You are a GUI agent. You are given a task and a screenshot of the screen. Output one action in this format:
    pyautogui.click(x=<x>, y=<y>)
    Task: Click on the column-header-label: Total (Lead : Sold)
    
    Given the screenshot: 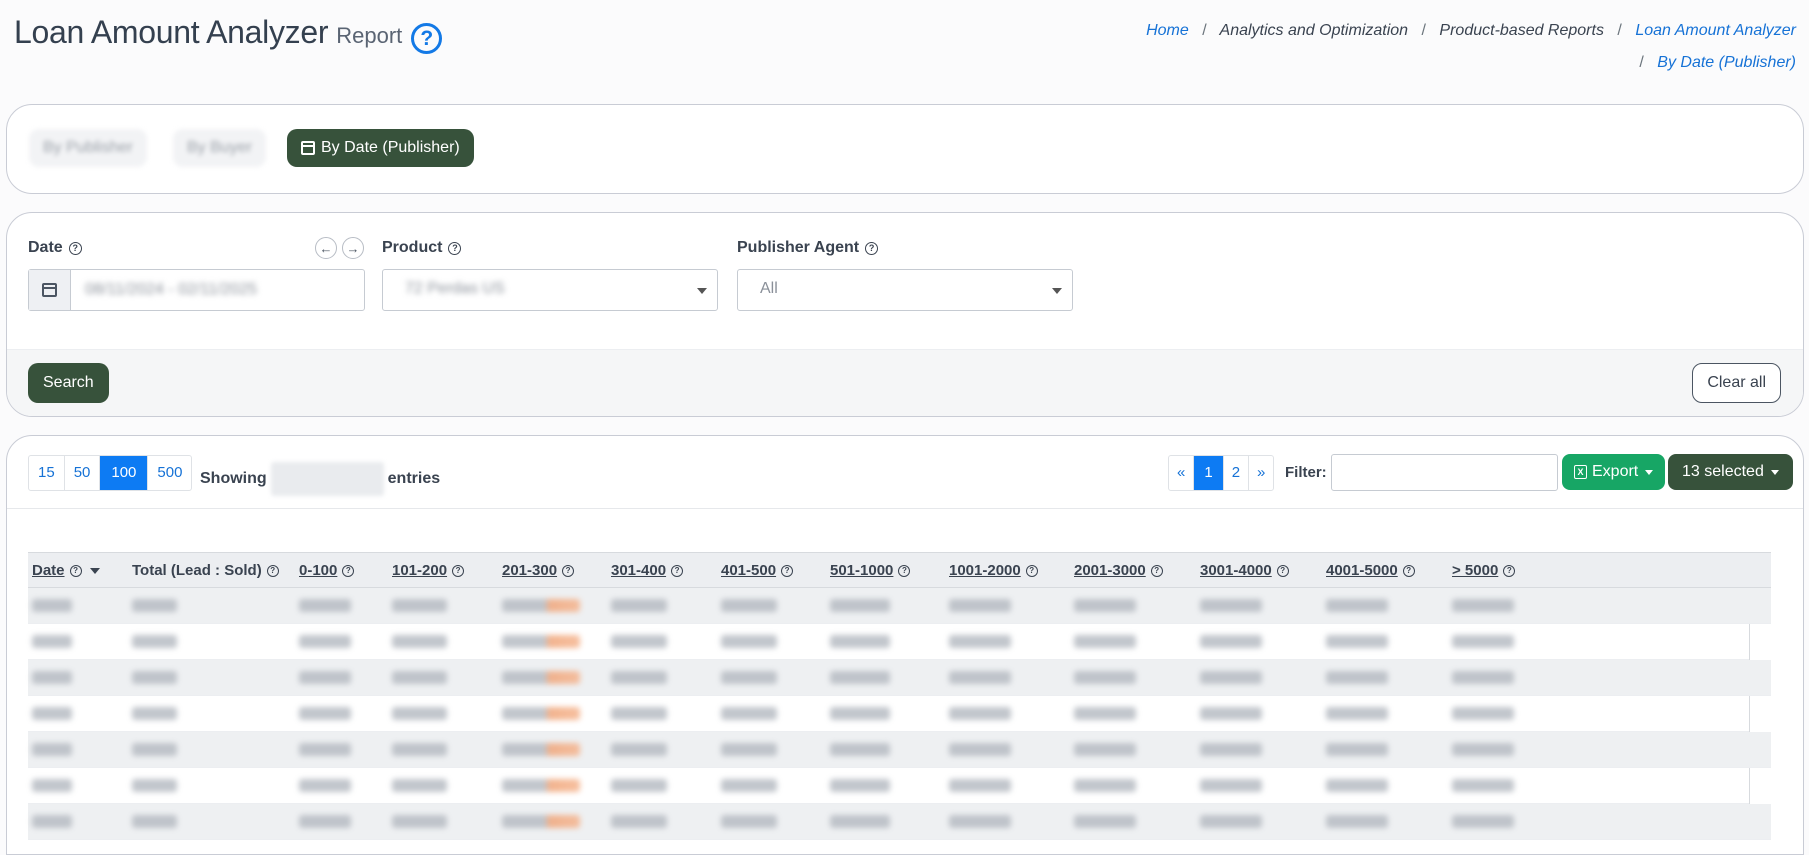 What is the action you would take?
    pyautogui.click(x=197, y=570)
    